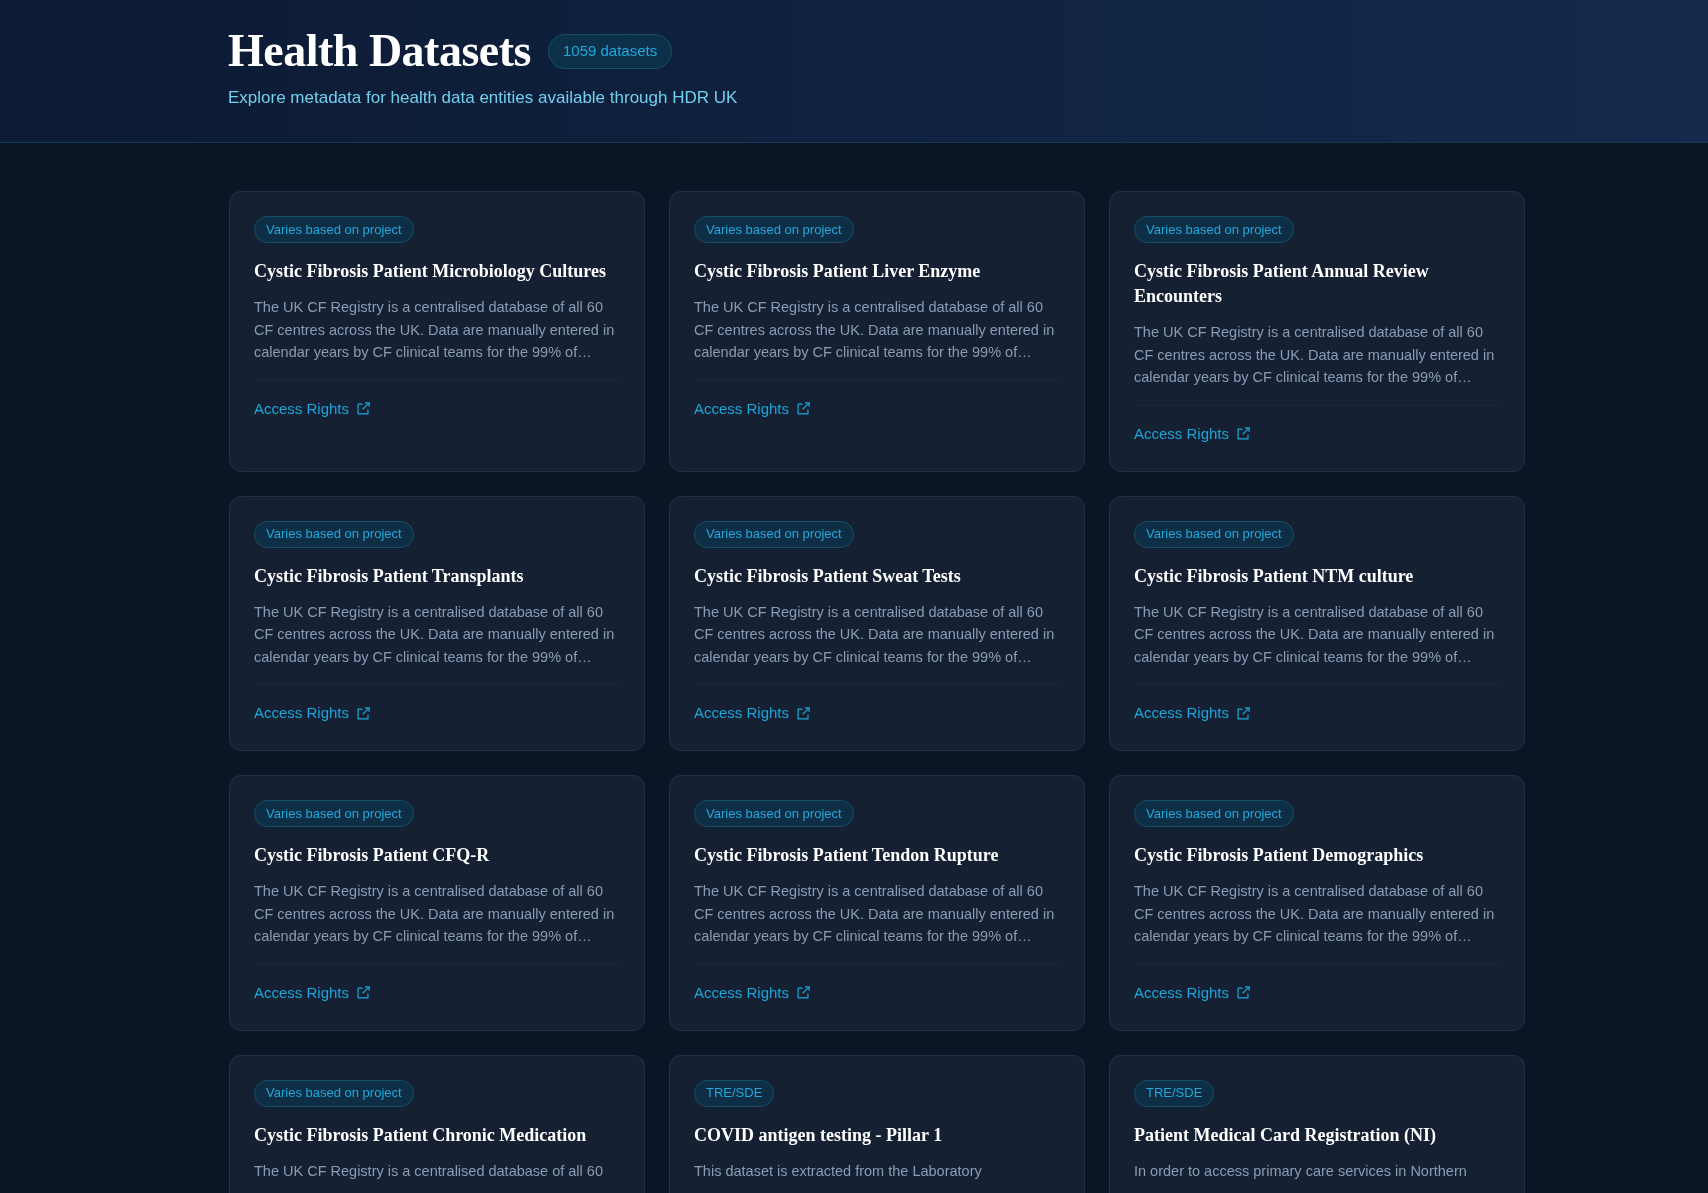 The height and width of the screenshot is (1193, 1708). Describe the element at coordinates (389, 576) in the screenshot. I see `dataset-title: Cystic Fibrosis Patient Transplants` at that location.